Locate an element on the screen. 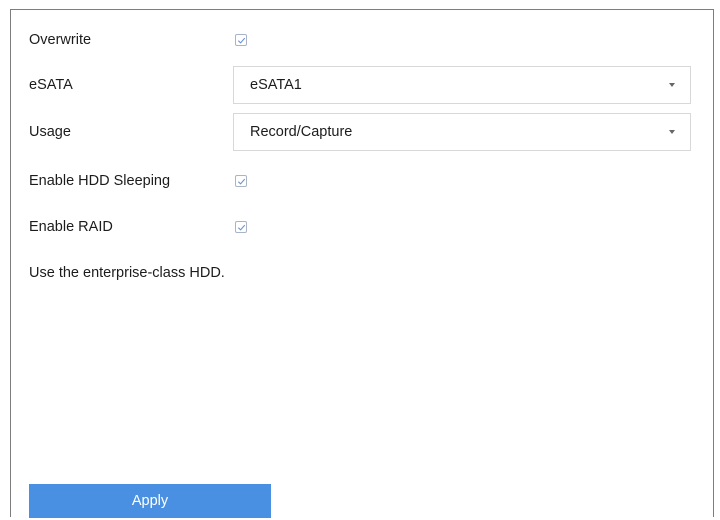 This screenshot has width=720, height=520. overwrite-checkbox is located at coordinates (241, 40).